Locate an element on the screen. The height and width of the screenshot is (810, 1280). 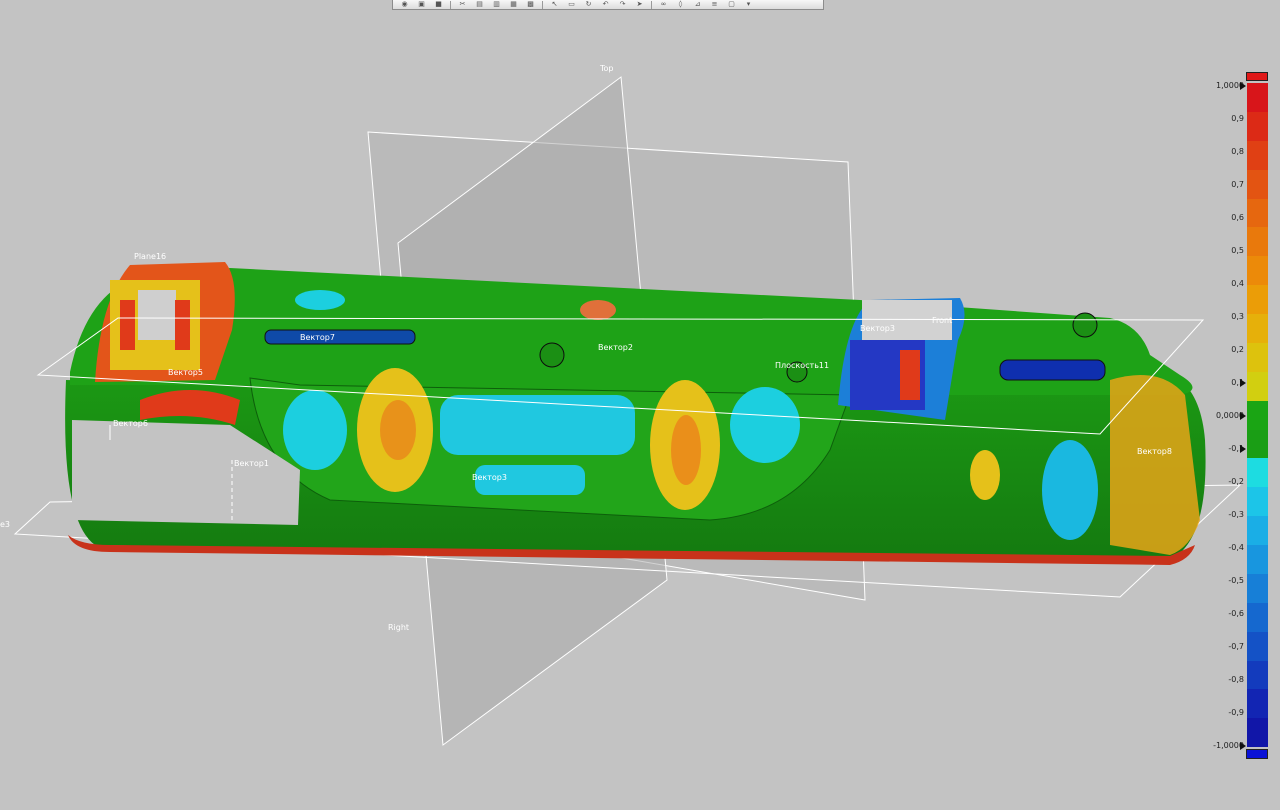
label-plane3: e3 is located at coordinates (5, 524).